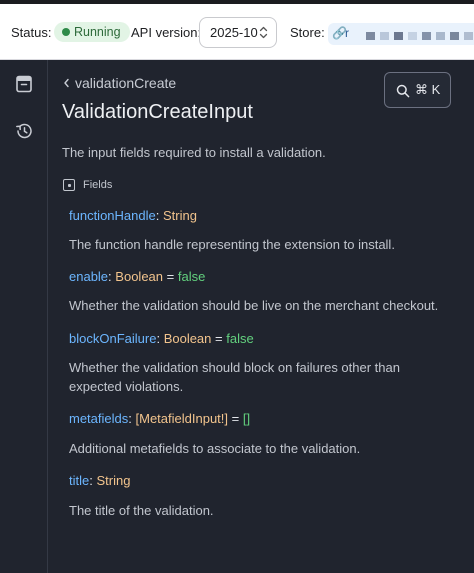  I want to click on search-button: ⌘ K, so click(417, 90).